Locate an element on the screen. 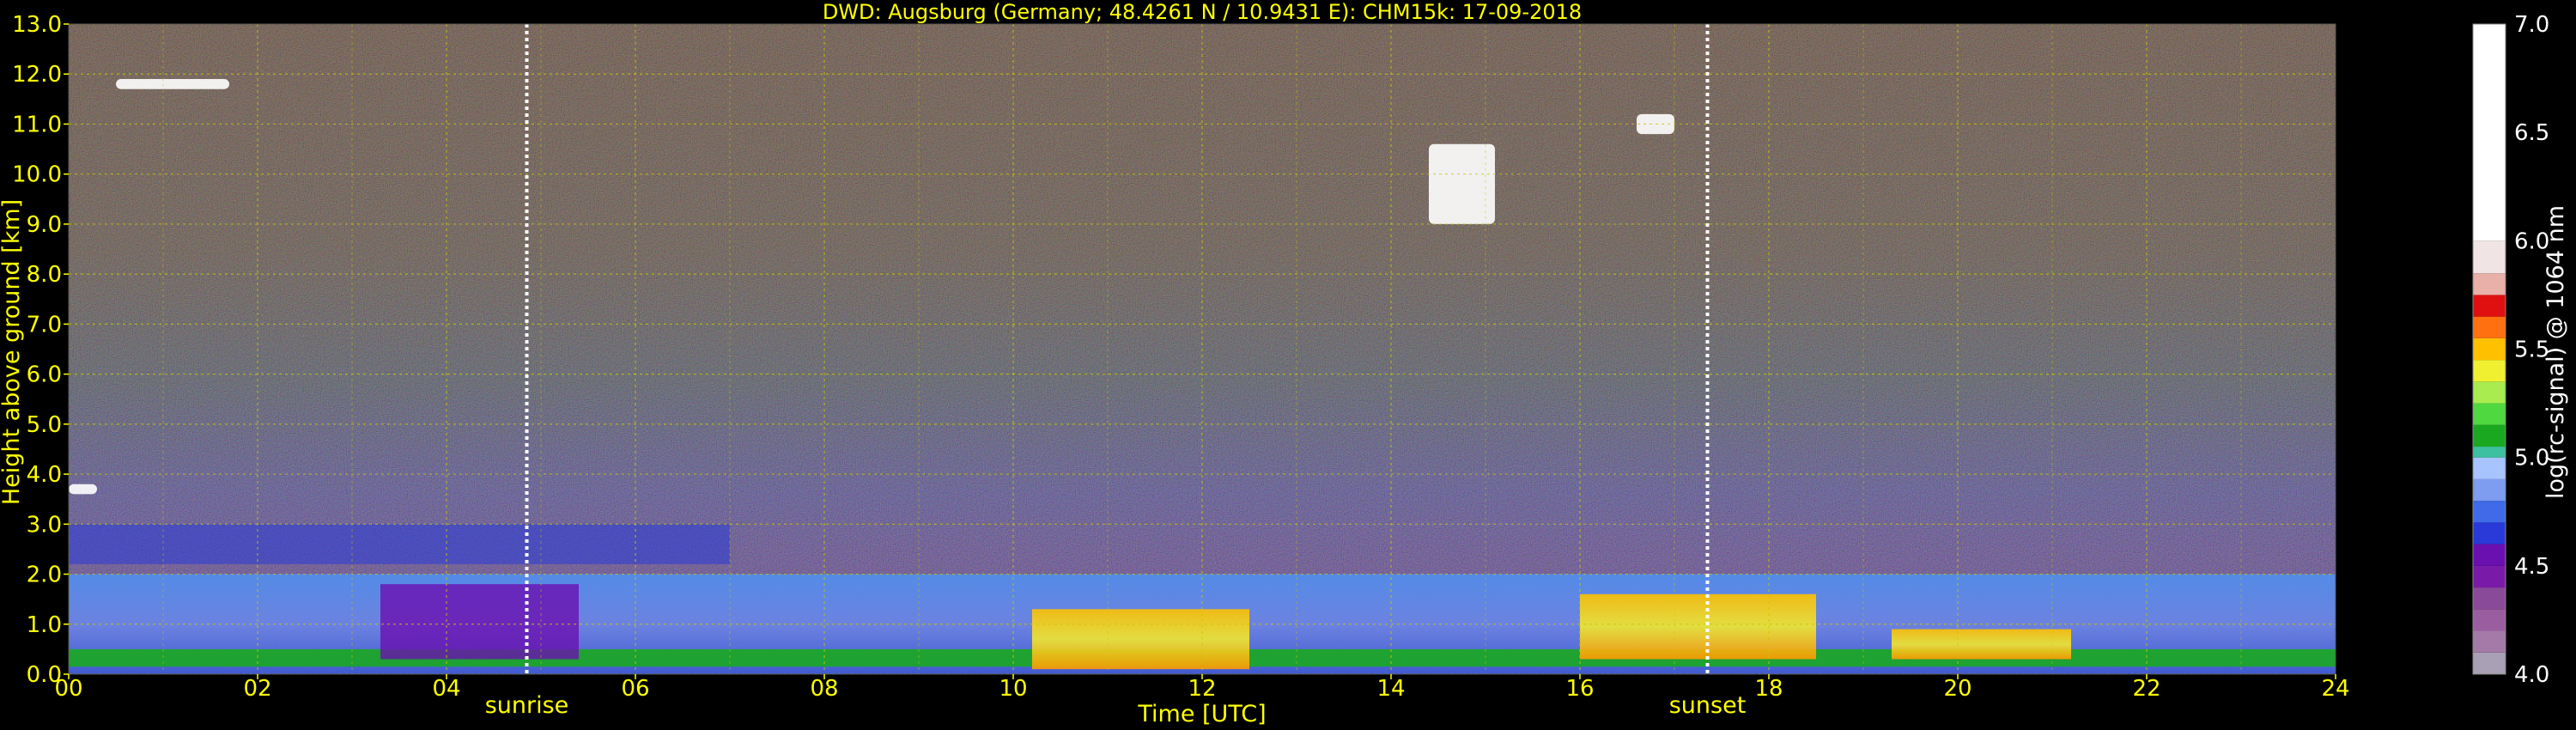 The image size is (2576, 730). feature-convective-yellow is located at coordinates (1140, 639).